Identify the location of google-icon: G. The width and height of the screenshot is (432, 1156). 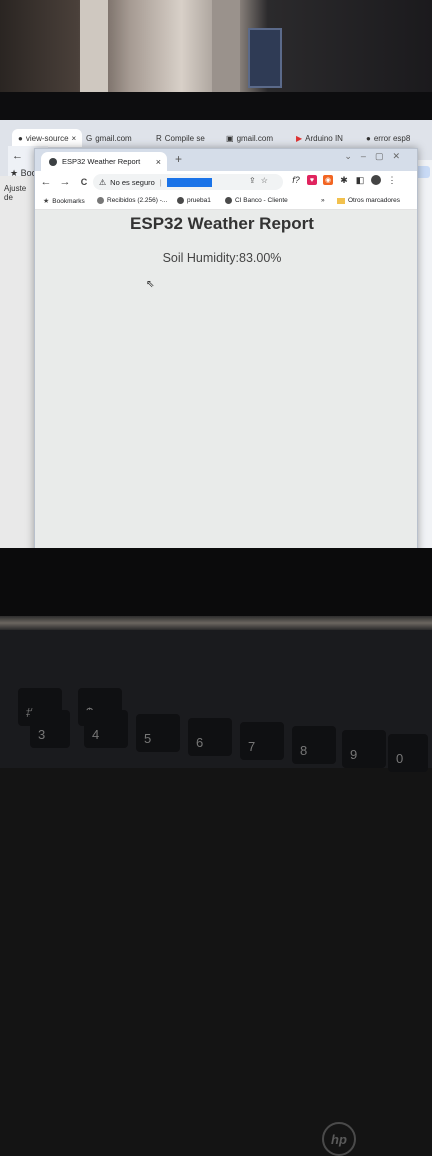
(89, 138).